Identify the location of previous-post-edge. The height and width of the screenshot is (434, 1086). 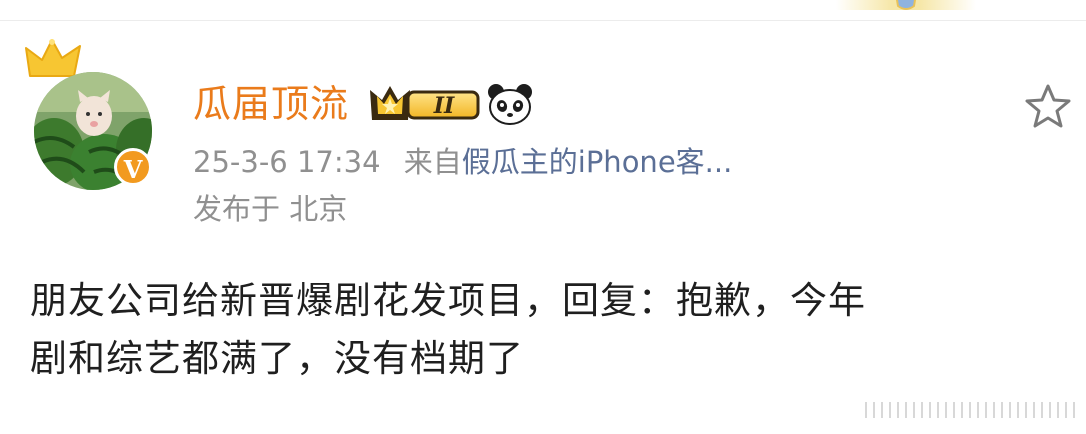
(543, 10).